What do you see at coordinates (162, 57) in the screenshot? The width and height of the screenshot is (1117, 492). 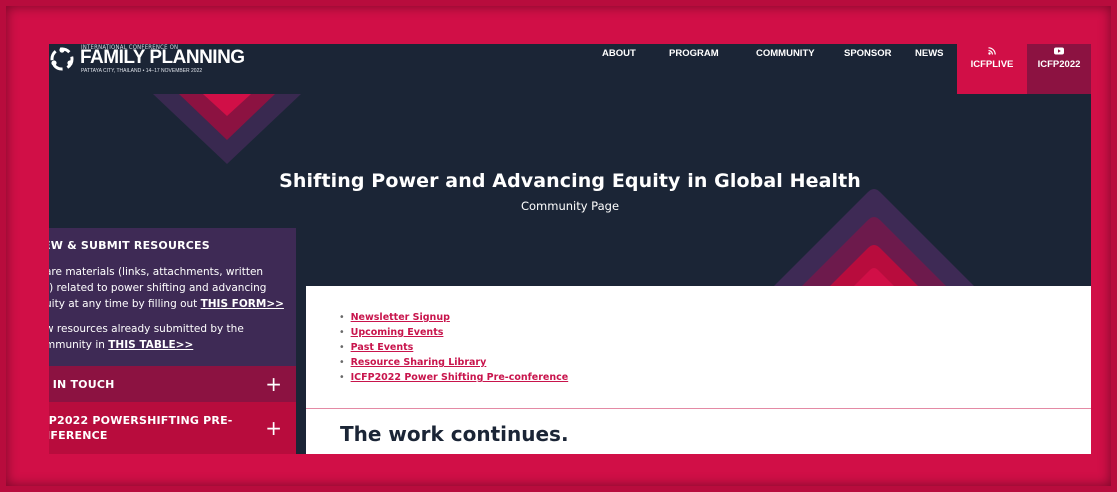 I see `logo-main-text: FAMILY PLANNING` at bounding box center [162, 57].